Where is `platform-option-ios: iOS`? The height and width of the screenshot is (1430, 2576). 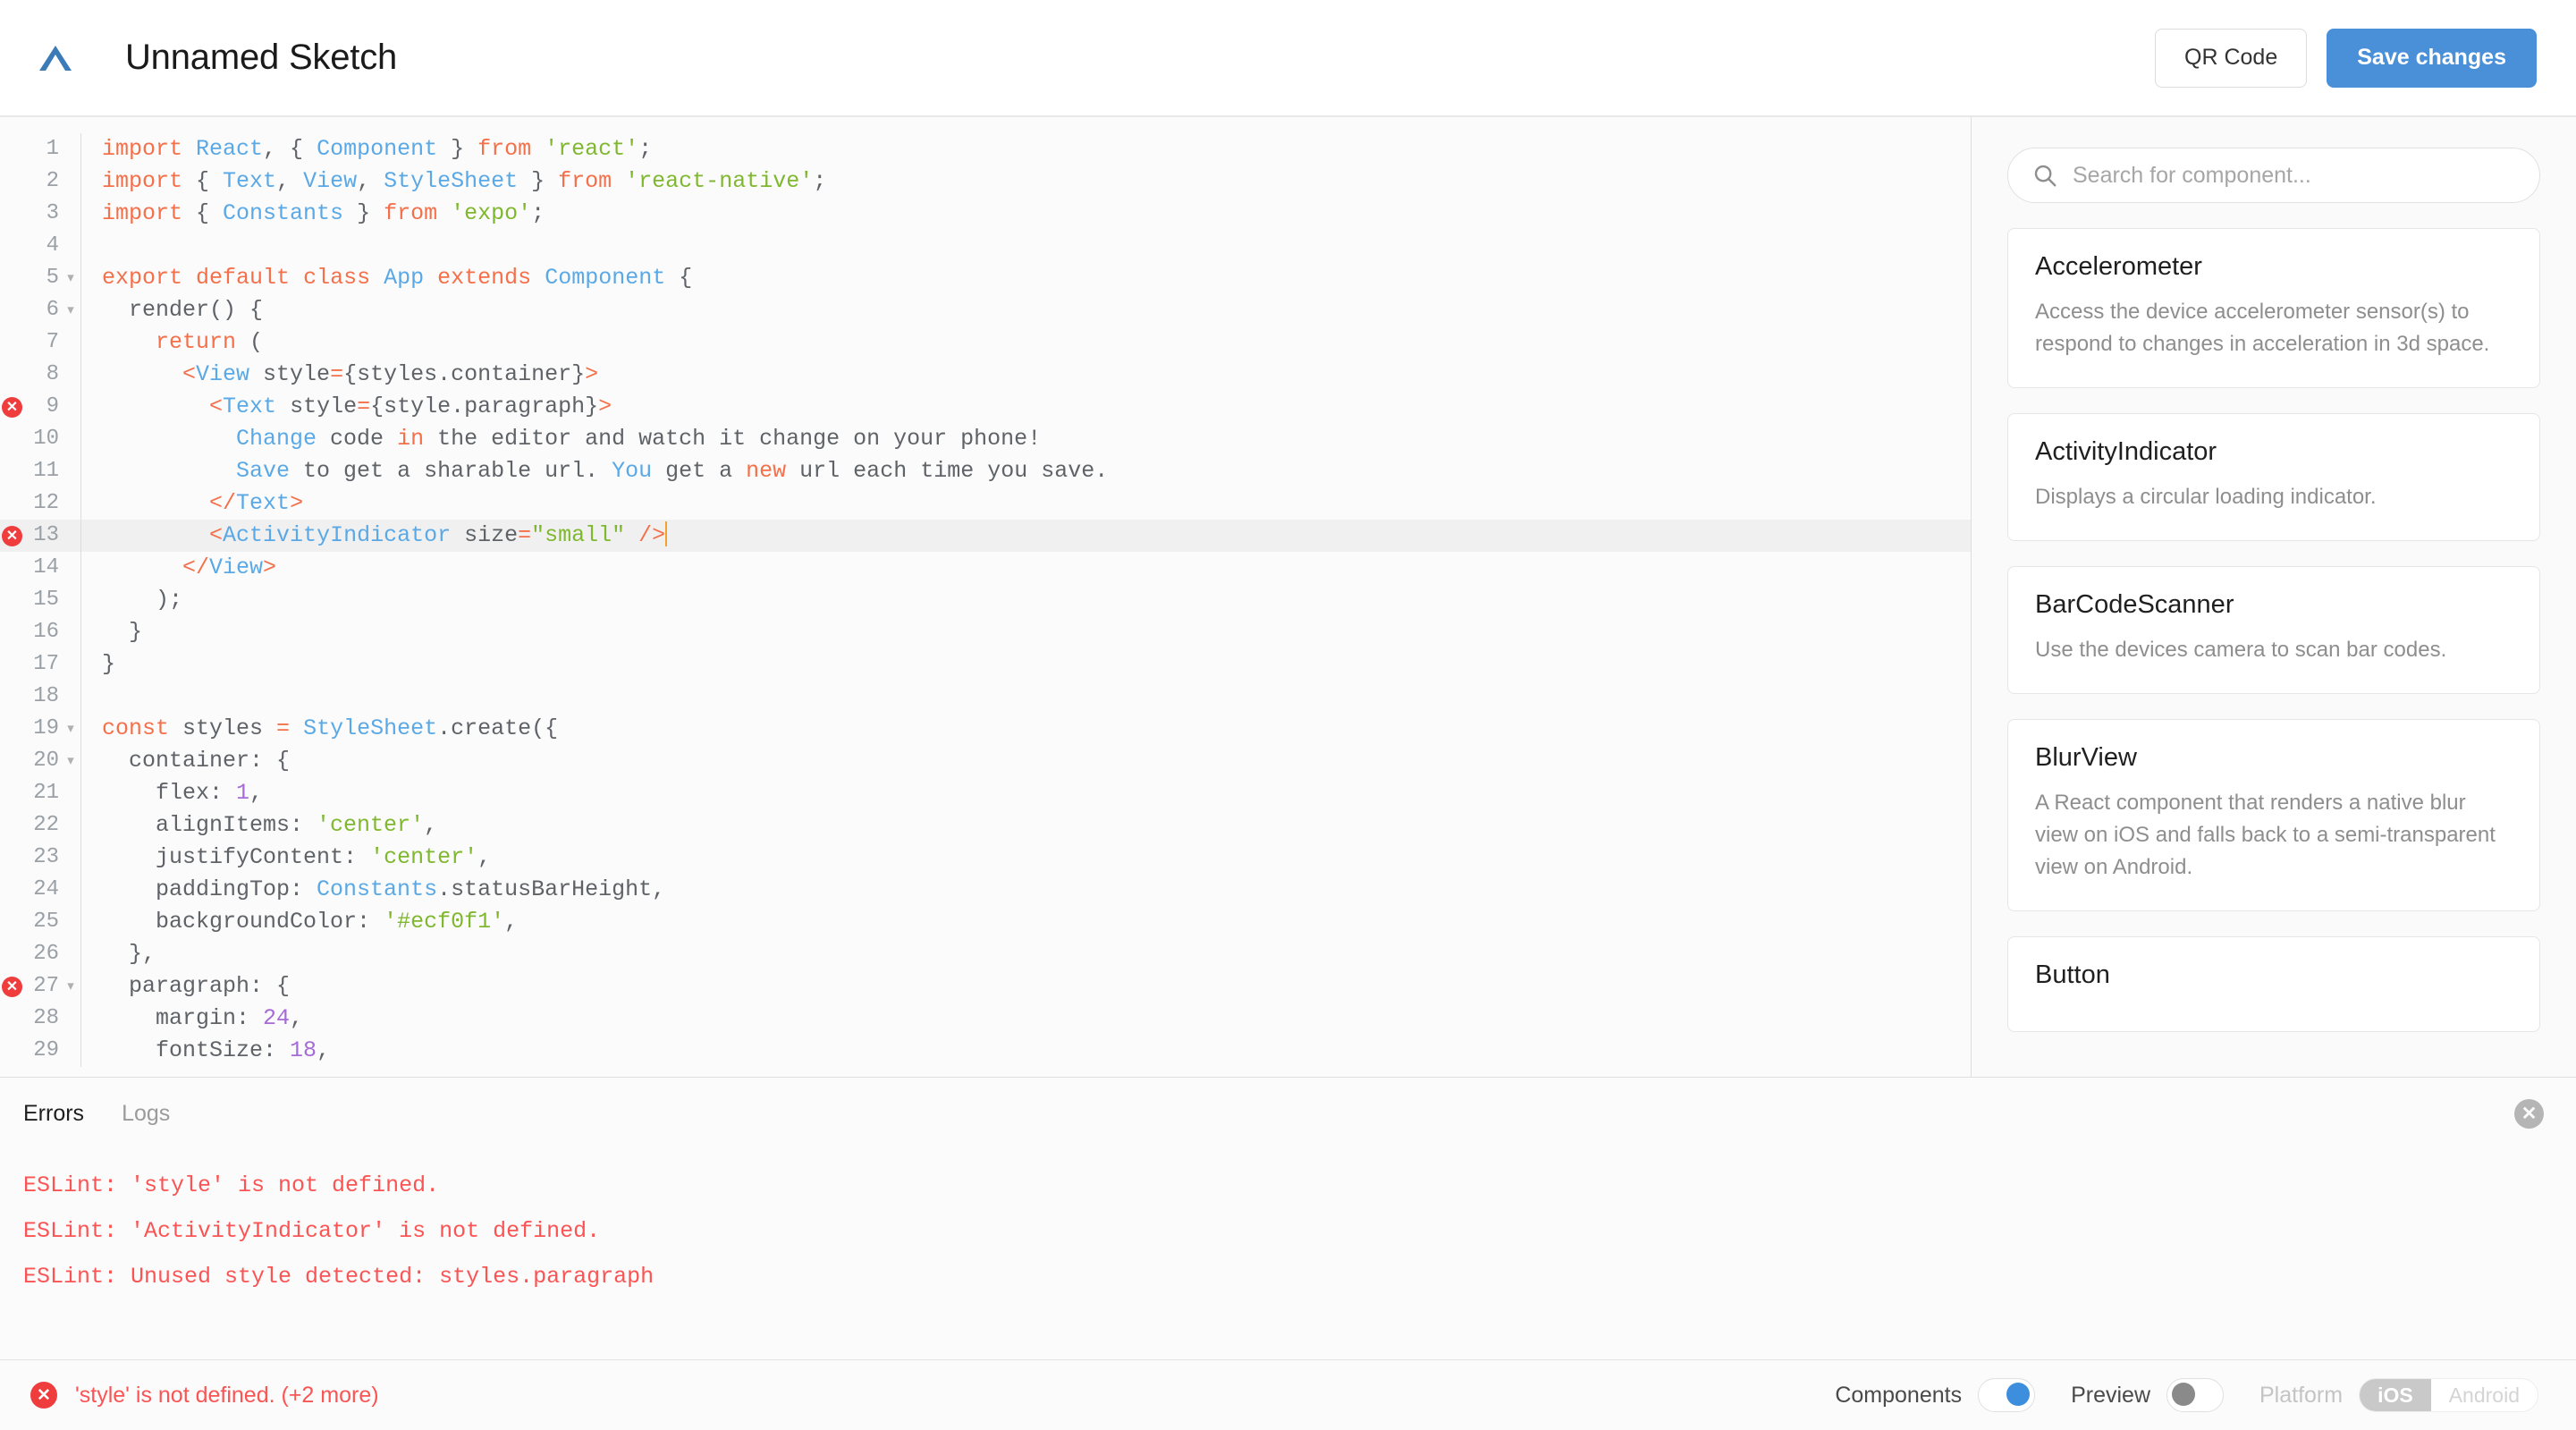
platform-option-ios: iOS is located at coordinates (2395, 1395).